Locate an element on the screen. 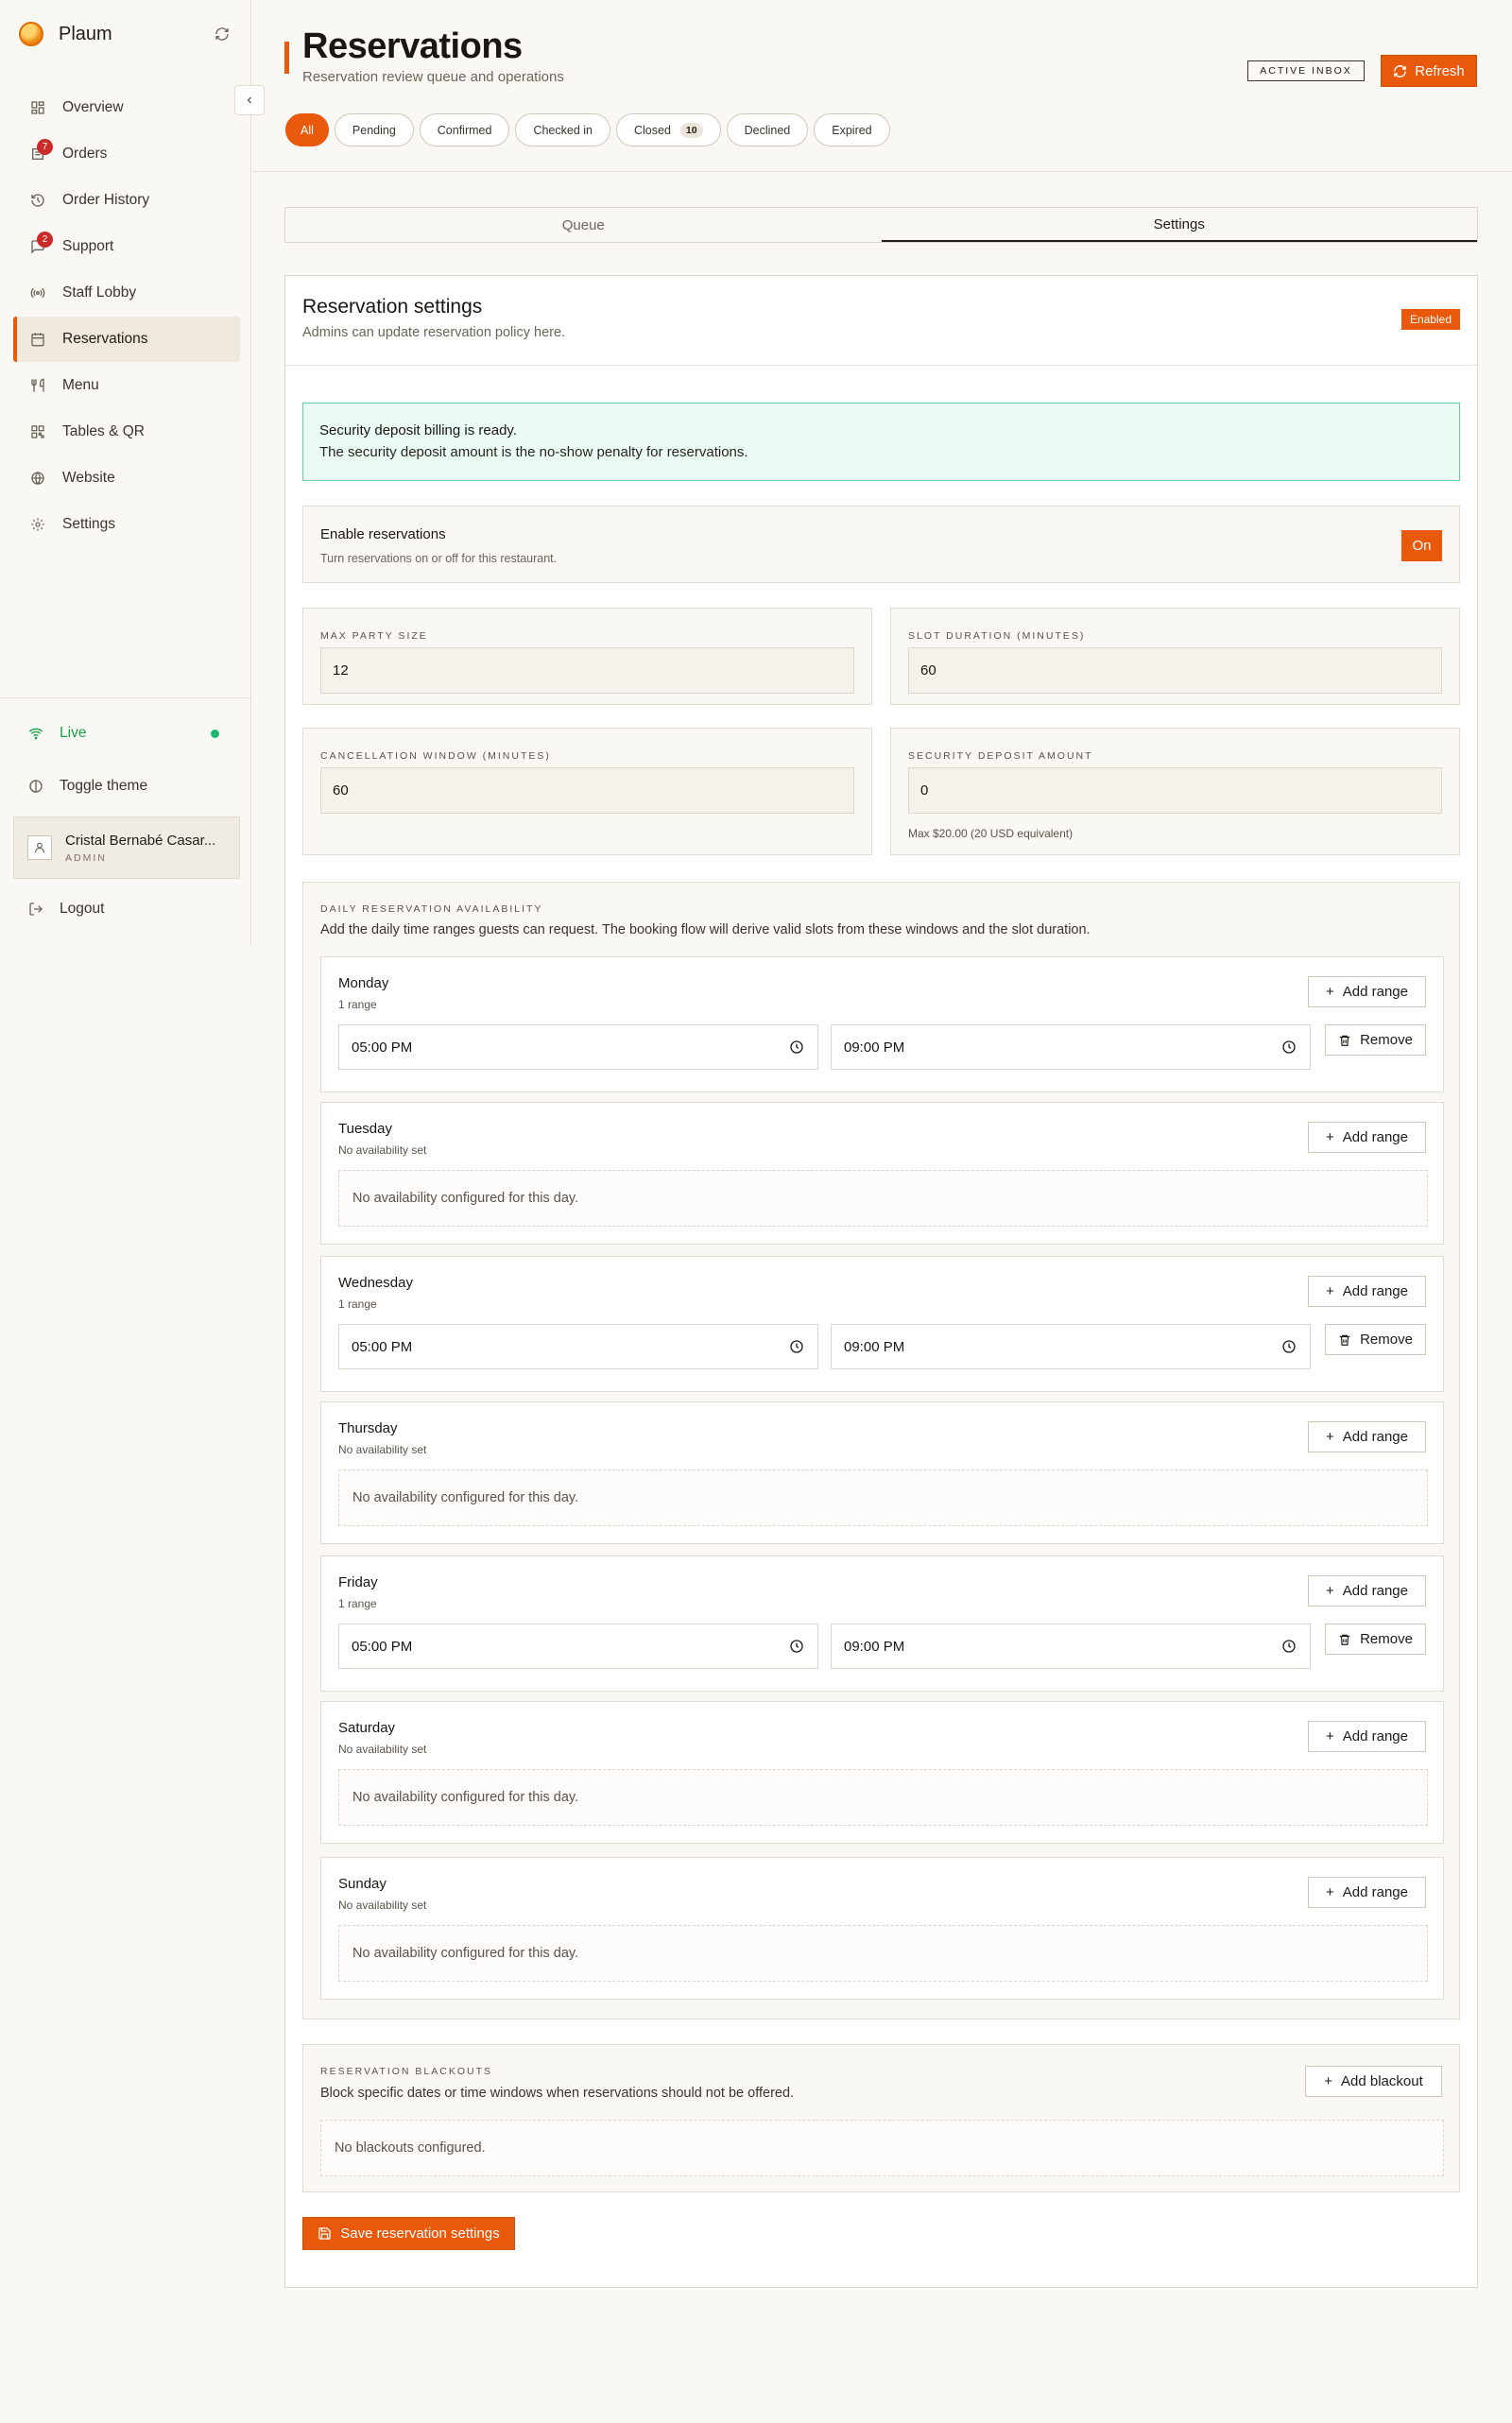 The image size is (1512, 2423). save-label: Save reservation settings is located at coordinates (420, 2233).